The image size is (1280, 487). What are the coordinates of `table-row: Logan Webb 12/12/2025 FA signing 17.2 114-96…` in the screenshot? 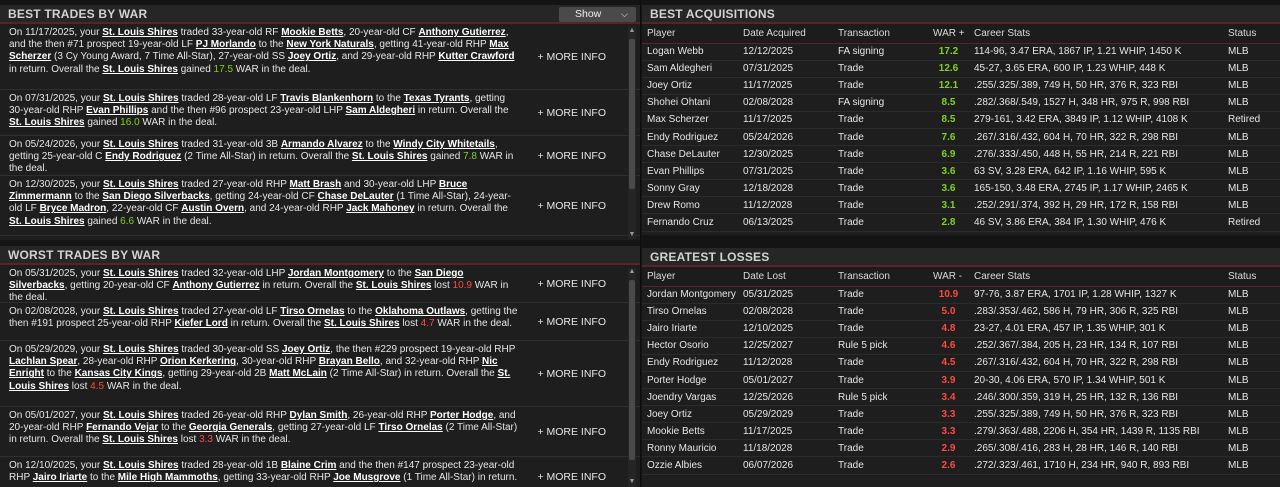 It's located at (961, 52).